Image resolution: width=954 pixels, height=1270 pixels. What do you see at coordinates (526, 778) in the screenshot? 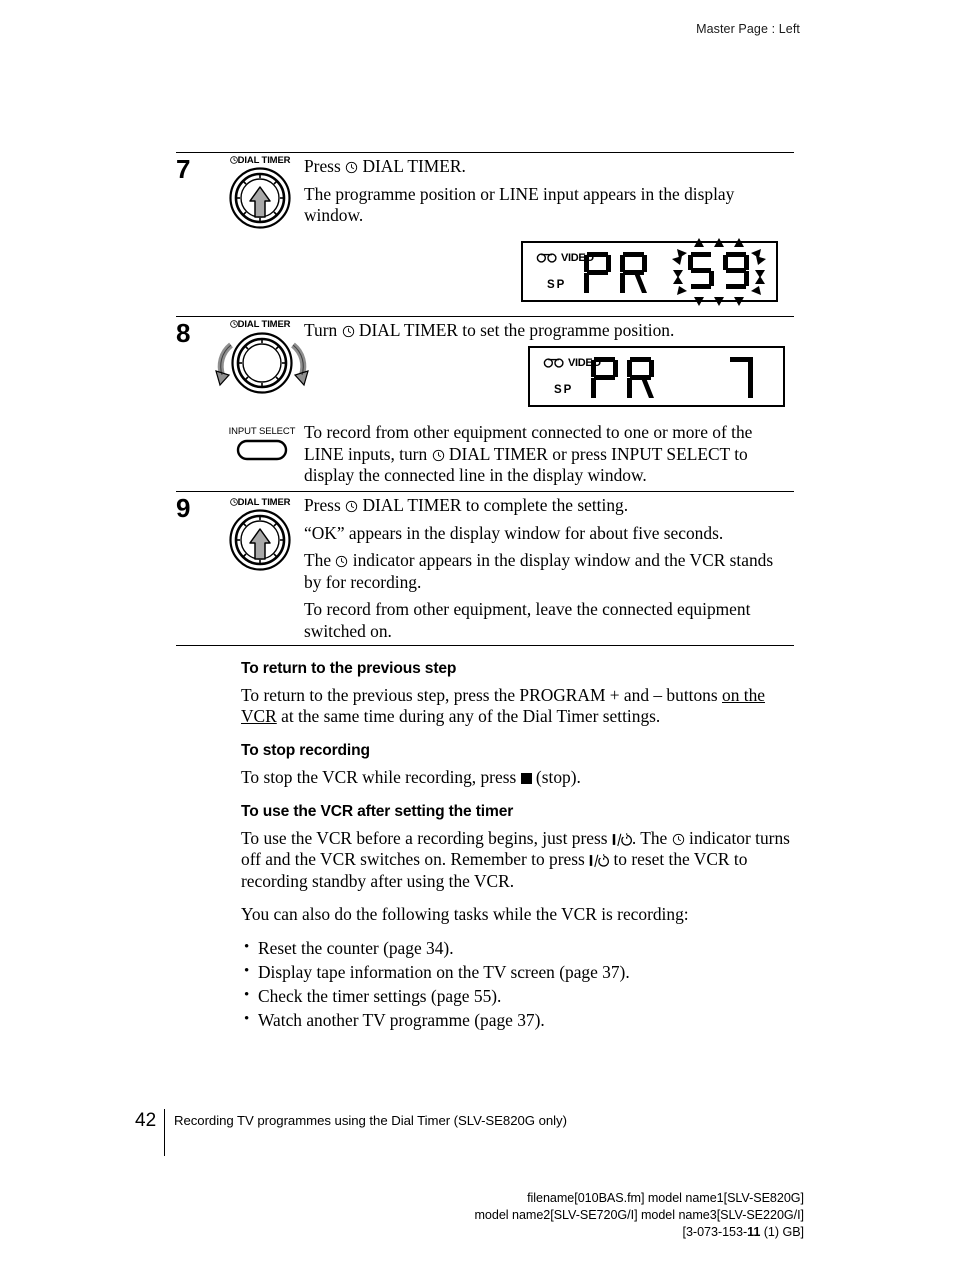
I see `stop-square-icon` at bounding box center [526, 778].